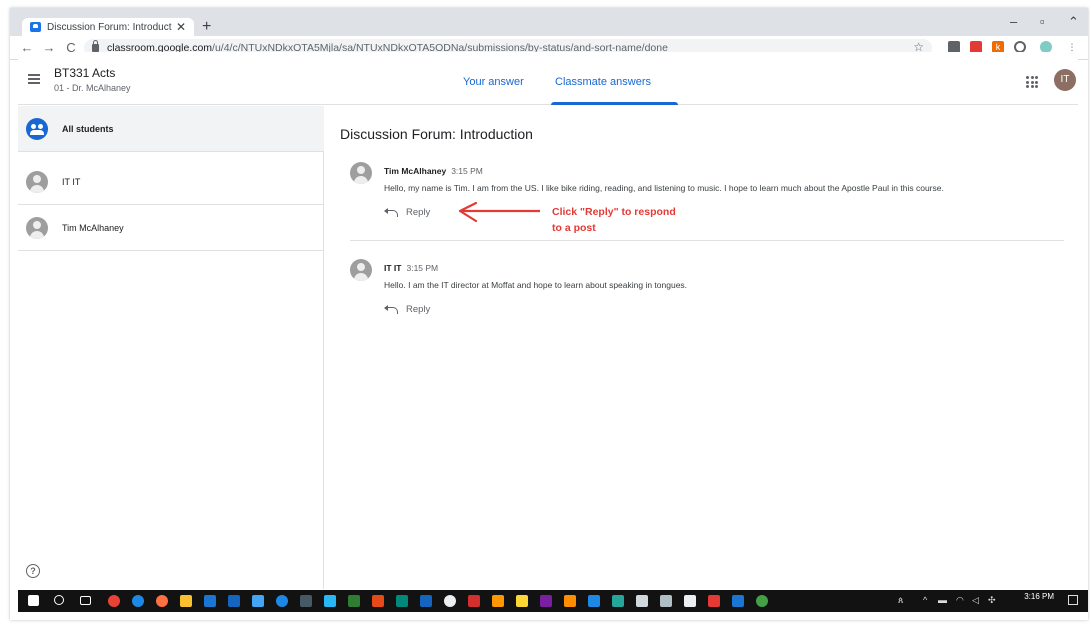 The width and height of the screenshot is (1090, 629). What do you see at coordinates (206, 27) in the screenshot?
I see `new-tab-button: +` at bounding box center [206, 27].